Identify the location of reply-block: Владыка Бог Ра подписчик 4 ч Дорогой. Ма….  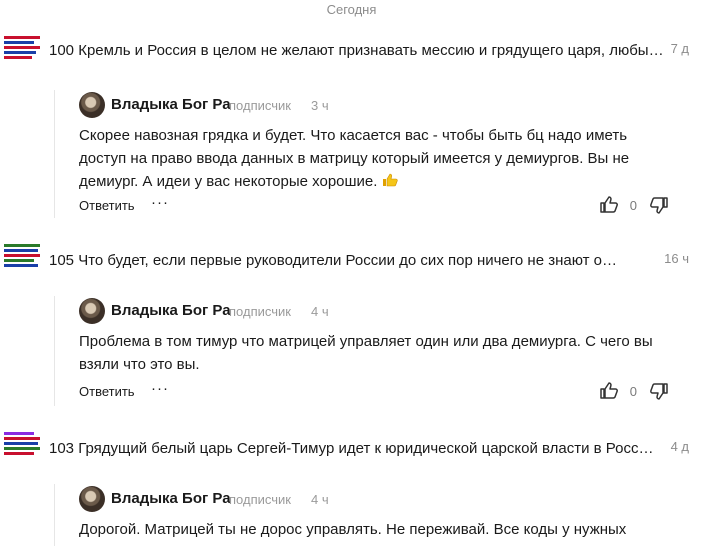
(364, 515).